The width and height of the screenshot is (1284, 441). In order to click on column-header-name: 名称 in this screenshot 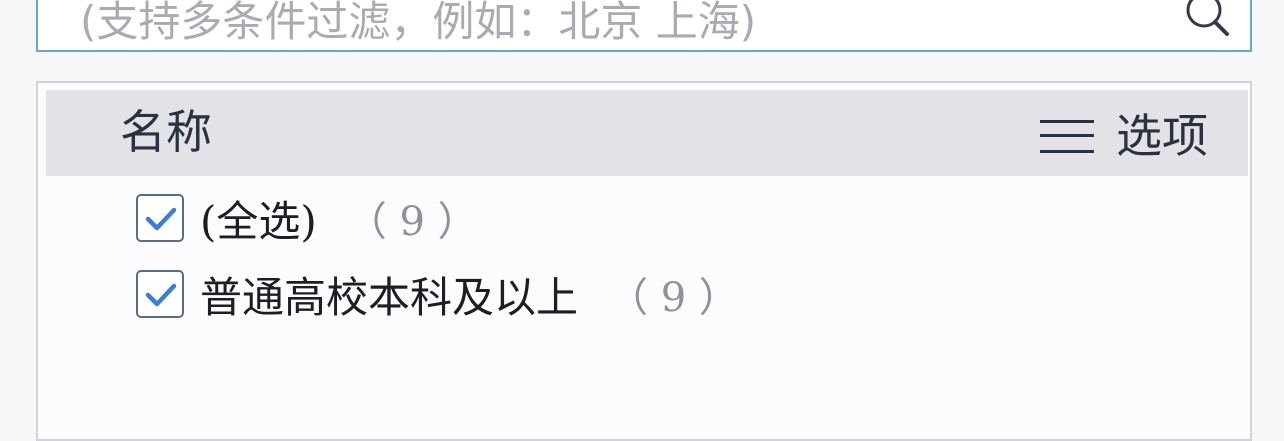, I will do `click(166, 132)`.